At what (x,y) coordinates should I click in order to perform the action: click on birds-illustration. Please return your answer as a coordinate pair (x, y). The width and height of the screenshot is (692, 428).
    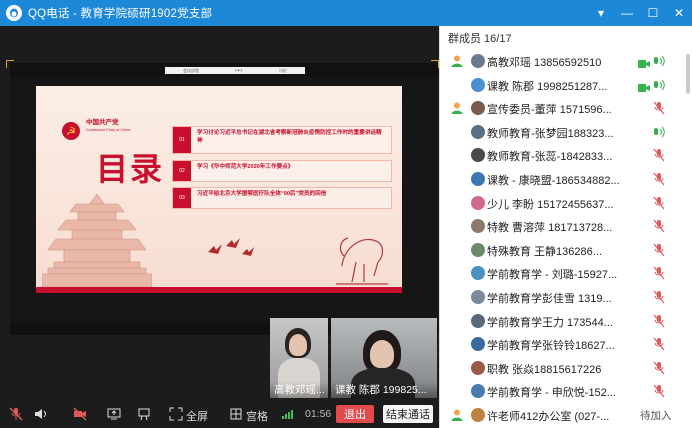
    Looking at the image, I should click on (231, 247).